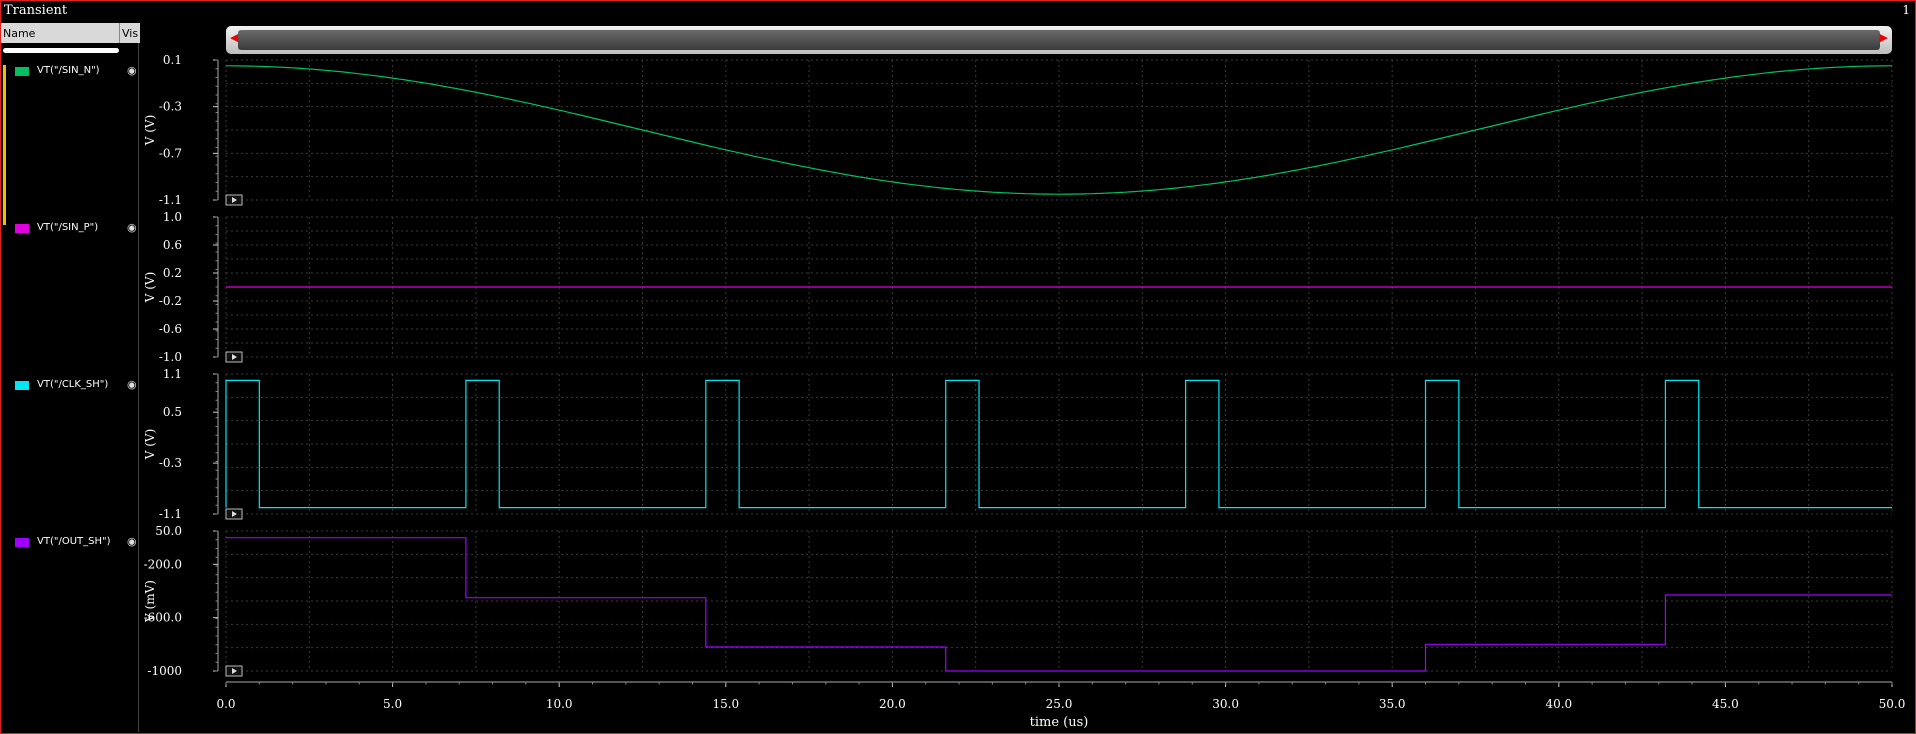  What do you see at coordinates (392, 704) in the screenshot?
I see `x-tick-label: 5.0` at bounding box center [392, 704].